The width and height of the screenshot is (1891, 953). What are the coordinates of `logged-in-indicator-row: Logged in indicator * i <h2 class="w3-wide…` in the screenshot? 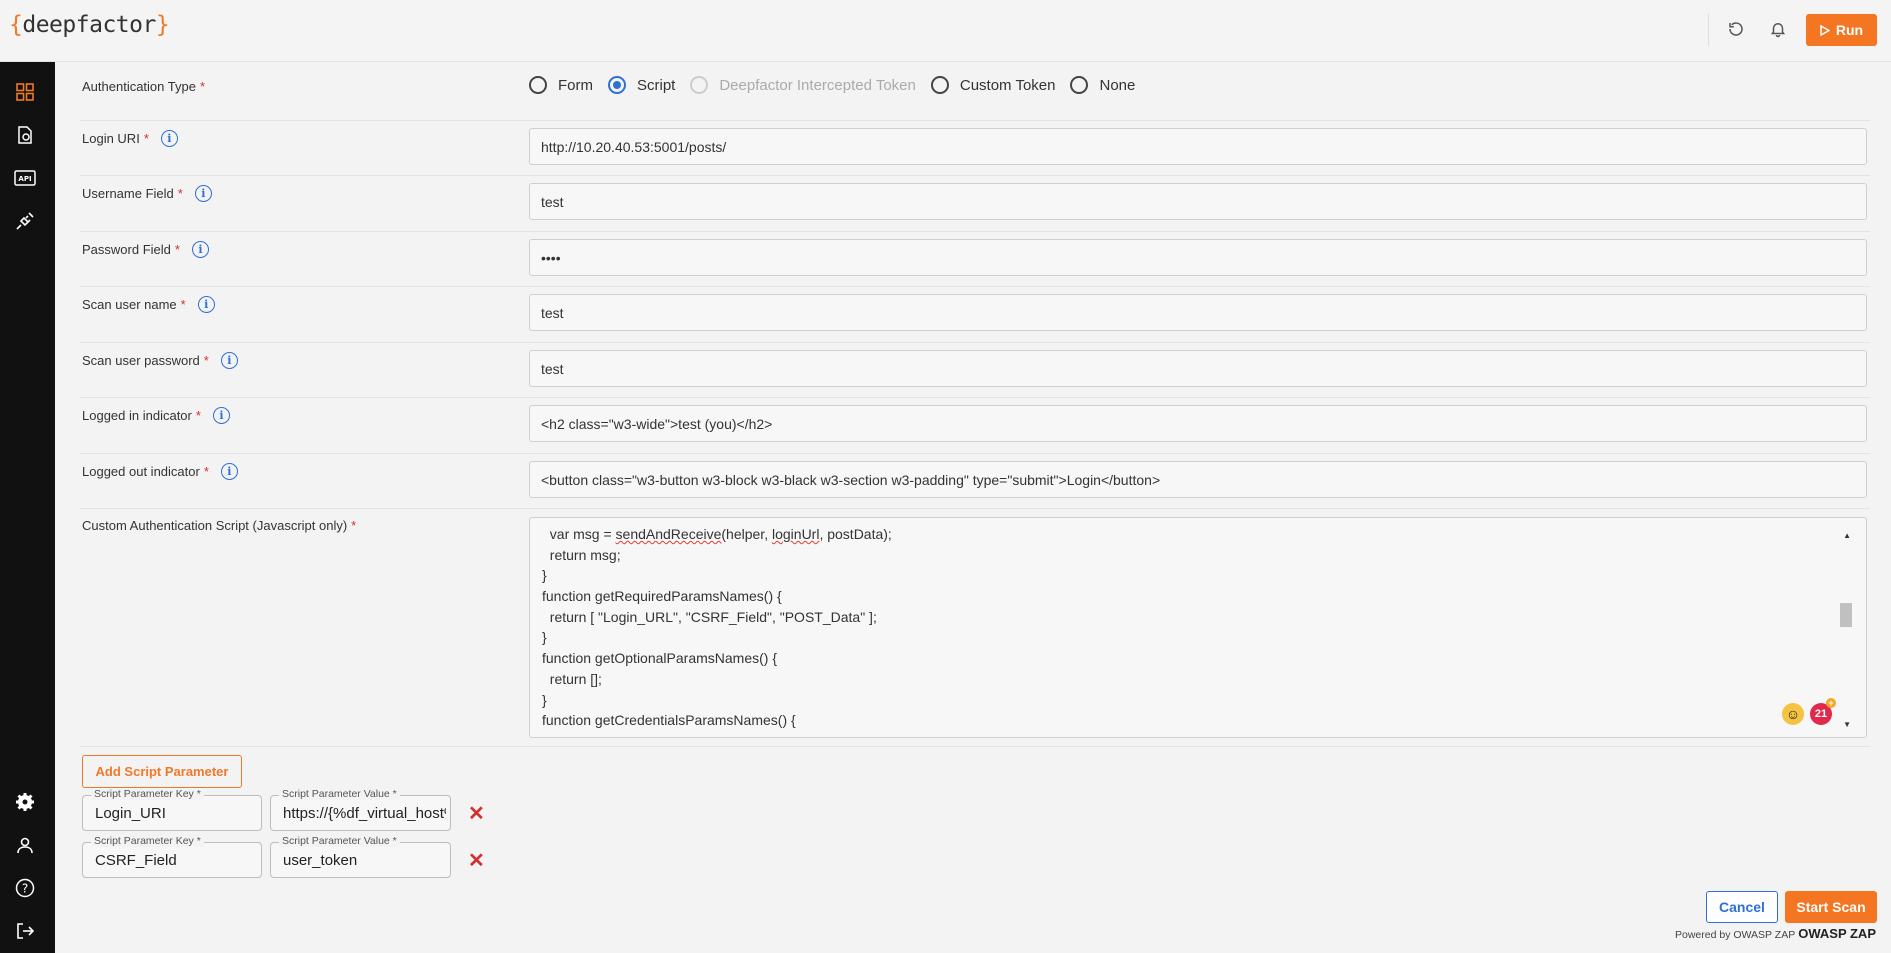 It's located at (975, 426).